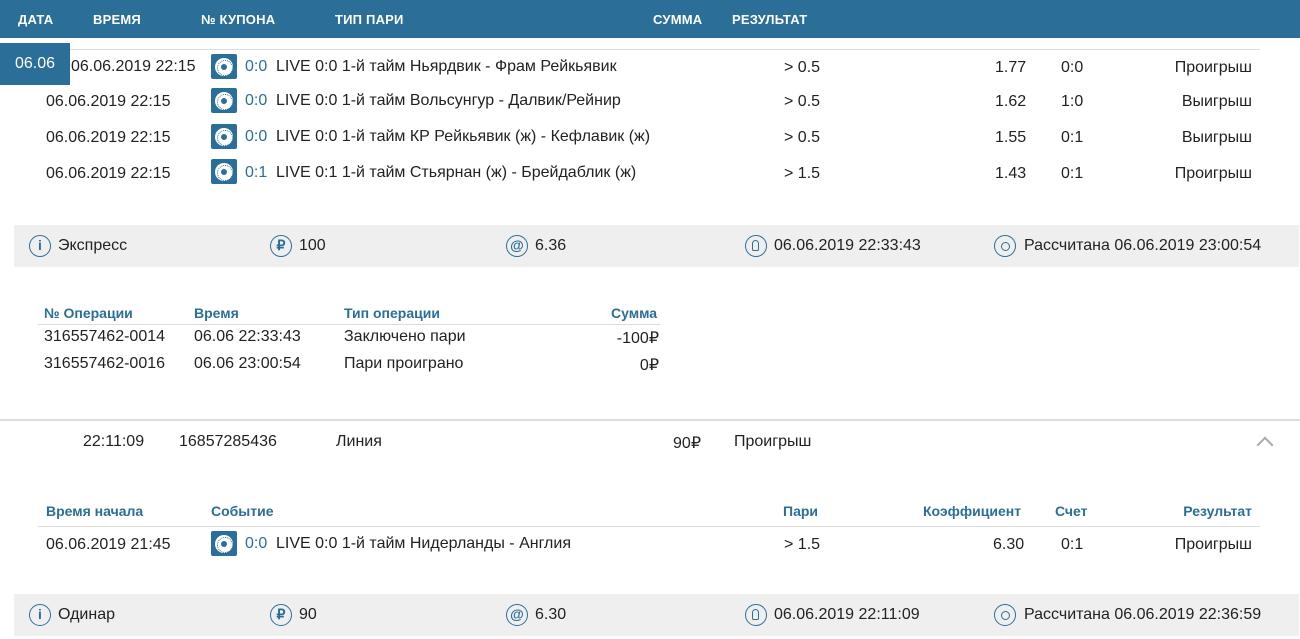 This screenshot has width=1300, height=639. Describe the element at coordinates (847, 614) in the screenshot. I see `bet-placed-time: 06.06.2019 22:11:09` at that location.